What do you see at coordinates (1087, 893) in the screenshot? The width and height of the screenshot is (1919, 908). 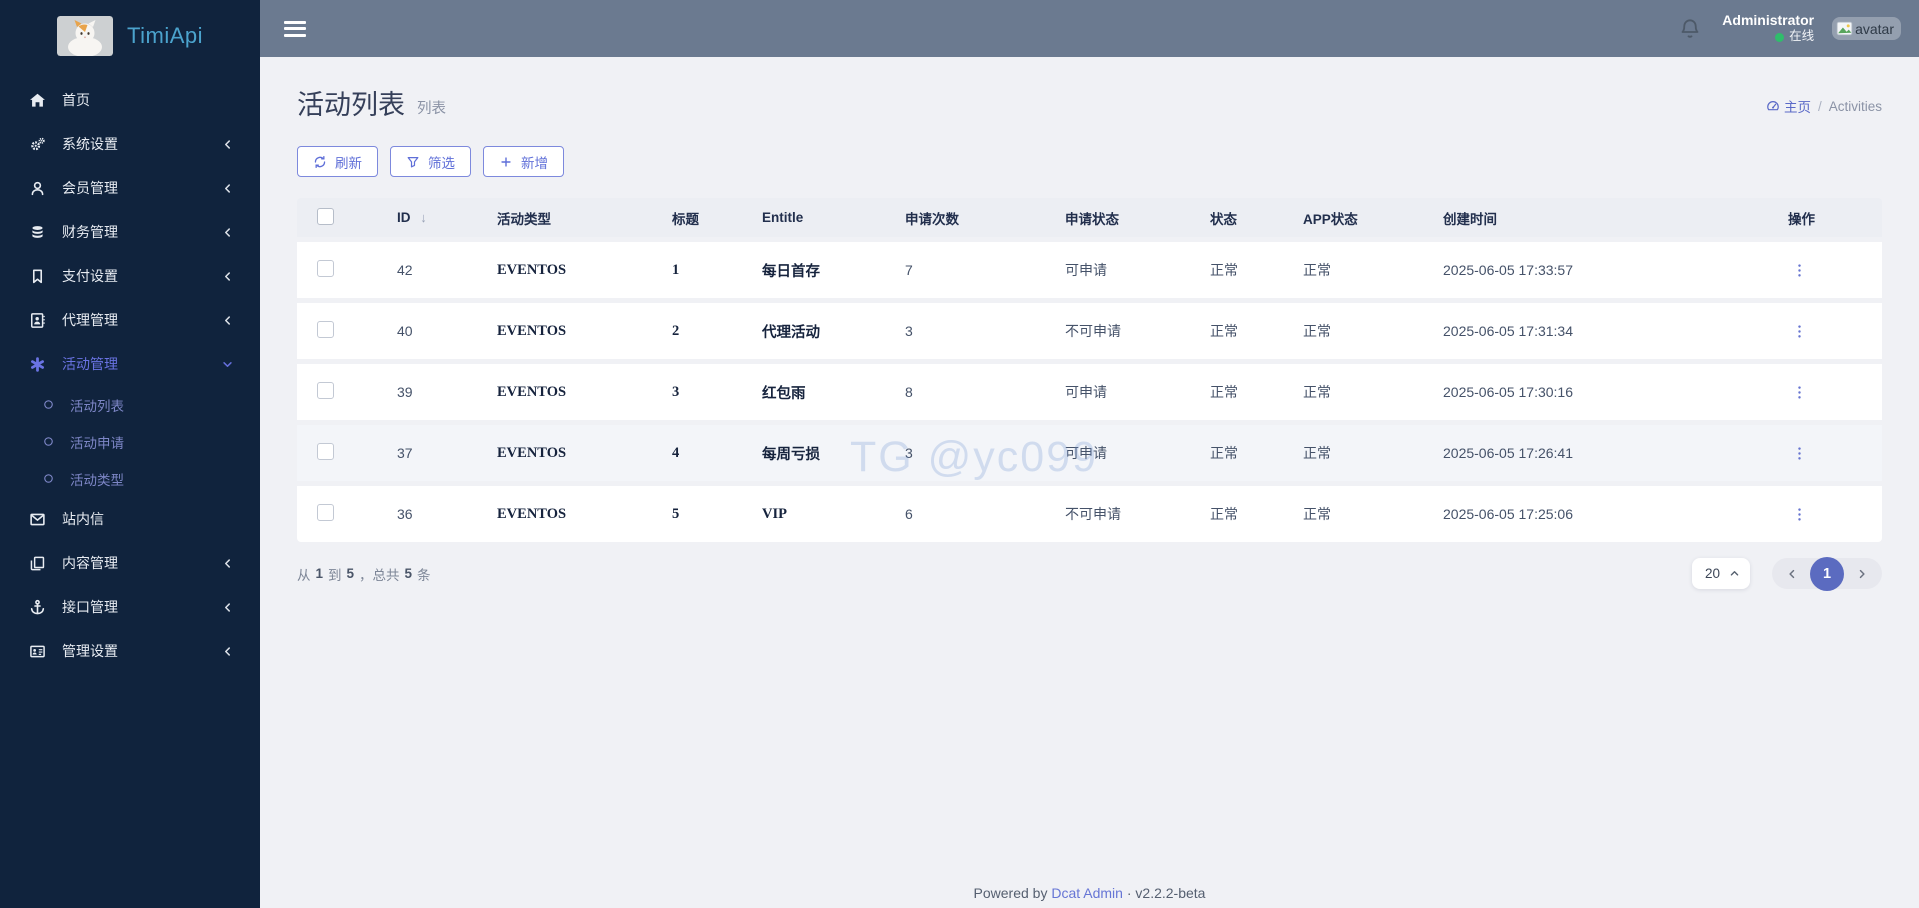 I see `dcat-admin-link: Dcat Admin` at bounding box center [1087, 893].